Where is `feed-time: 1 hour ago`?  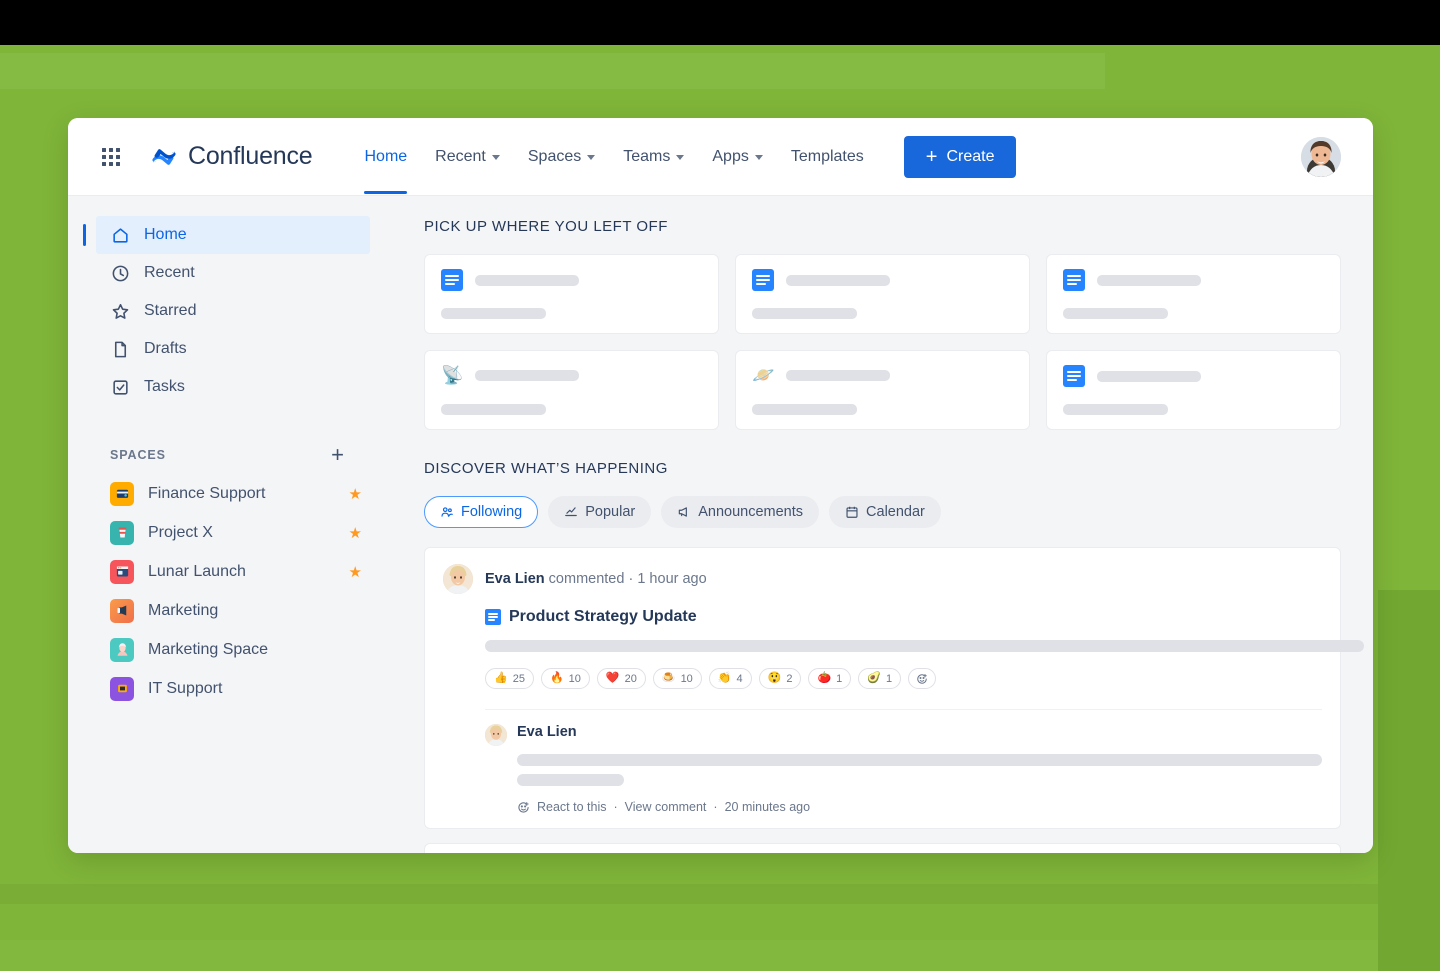
feed-time: 1 hour ago is located at coordinates (672, 579).